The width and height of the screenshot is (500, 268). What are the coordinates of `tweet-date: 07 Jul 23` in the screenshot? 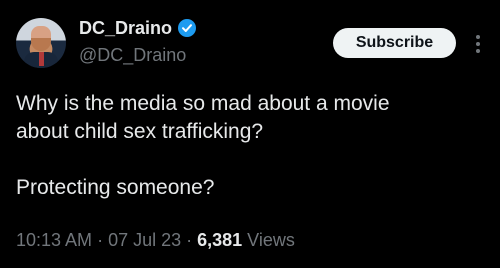 It's located at (144, 240).